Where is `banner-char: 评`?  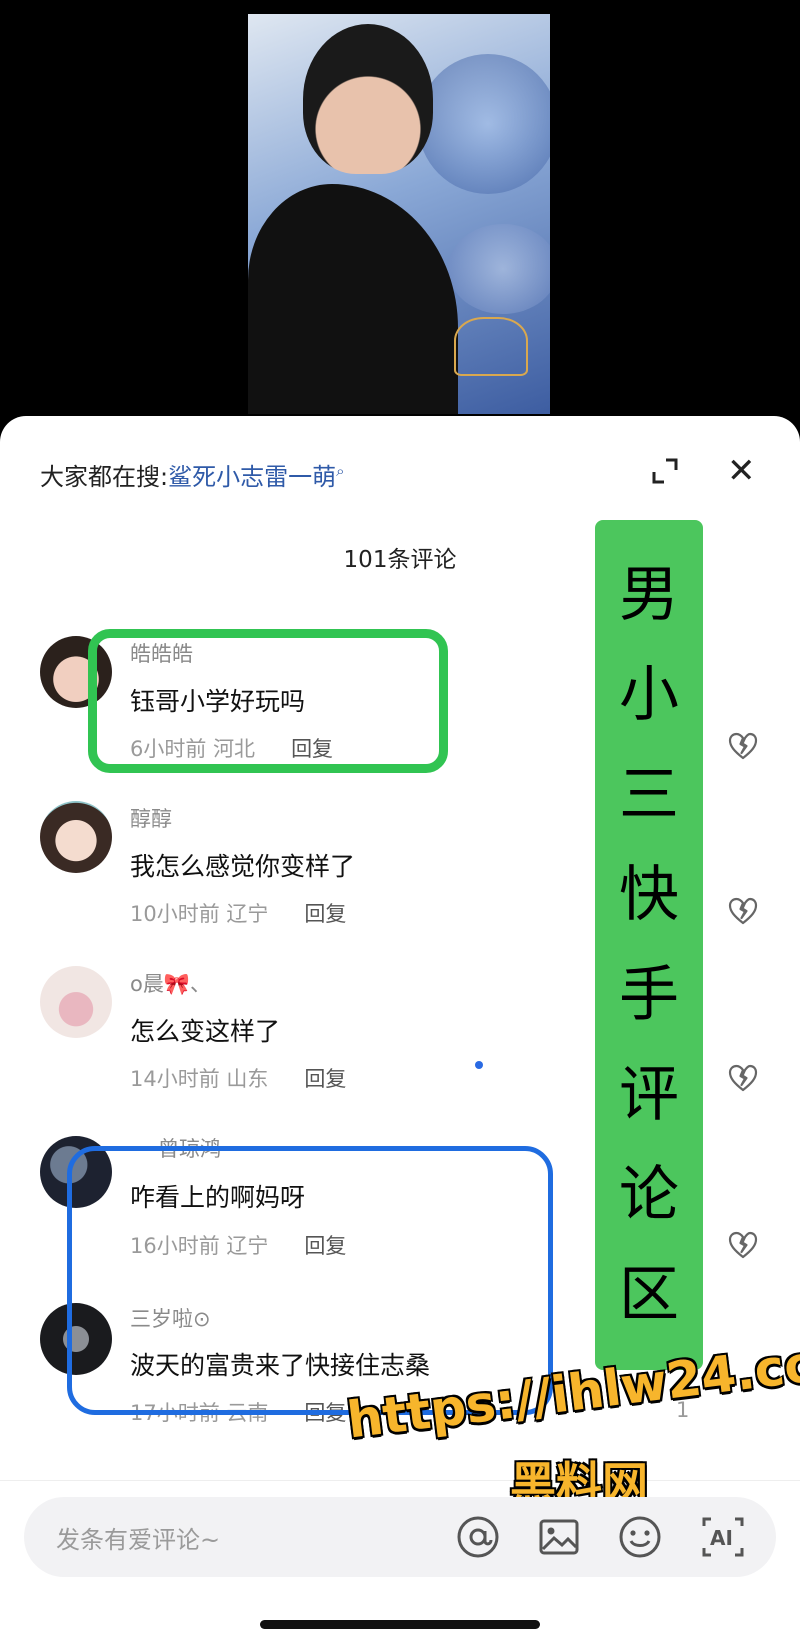
banner-char: 评 is located at coordinates (649, 1095).